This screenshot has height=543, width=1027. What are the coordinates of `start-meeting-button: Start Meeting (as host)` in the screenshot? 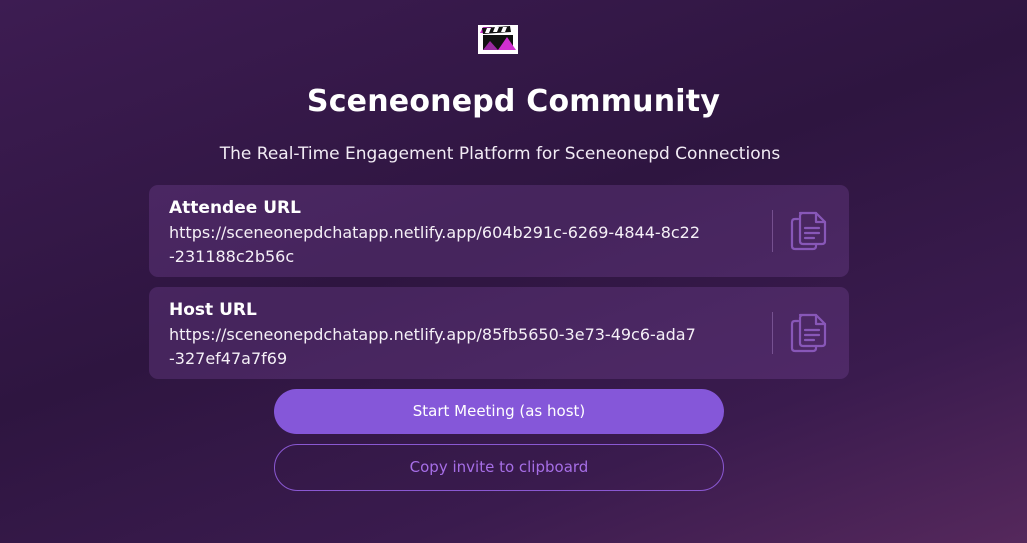 It's located at (499, 411).